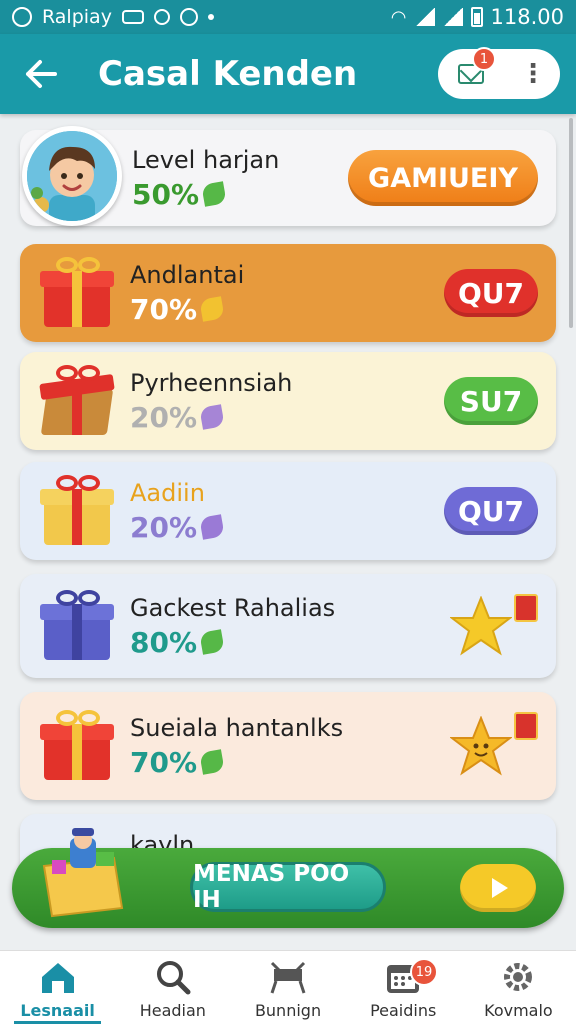 The width and height of the screenshot is (576, 1024). I want to click on arrow-left-icon, so click(41, 74).